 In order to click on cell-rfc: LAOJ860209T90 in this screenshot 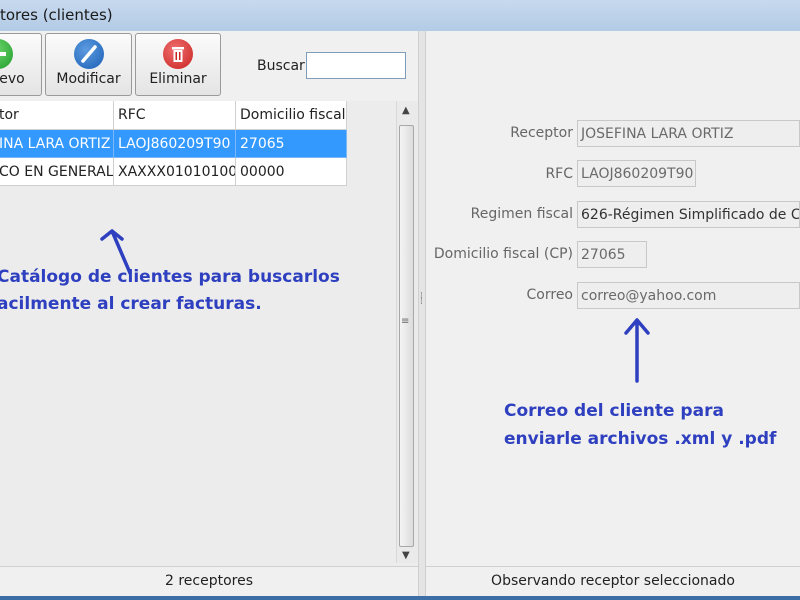, I will do `click(175, 144)`.